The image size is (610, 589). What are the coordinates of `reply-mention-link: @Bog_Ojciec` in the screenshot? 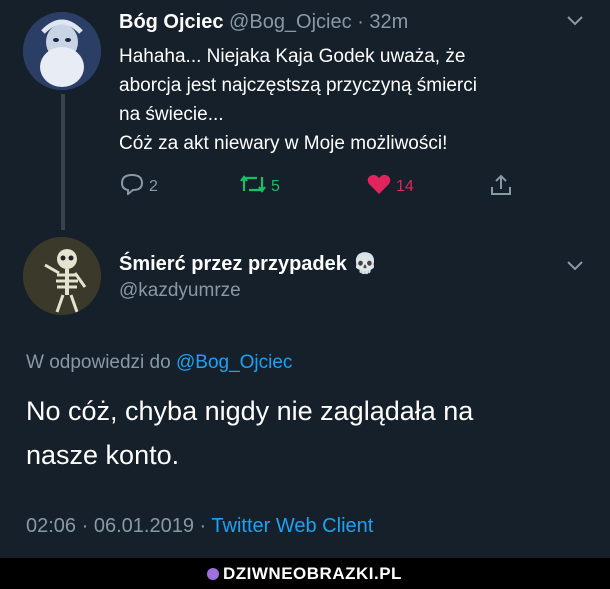 It's located at (234, 362).